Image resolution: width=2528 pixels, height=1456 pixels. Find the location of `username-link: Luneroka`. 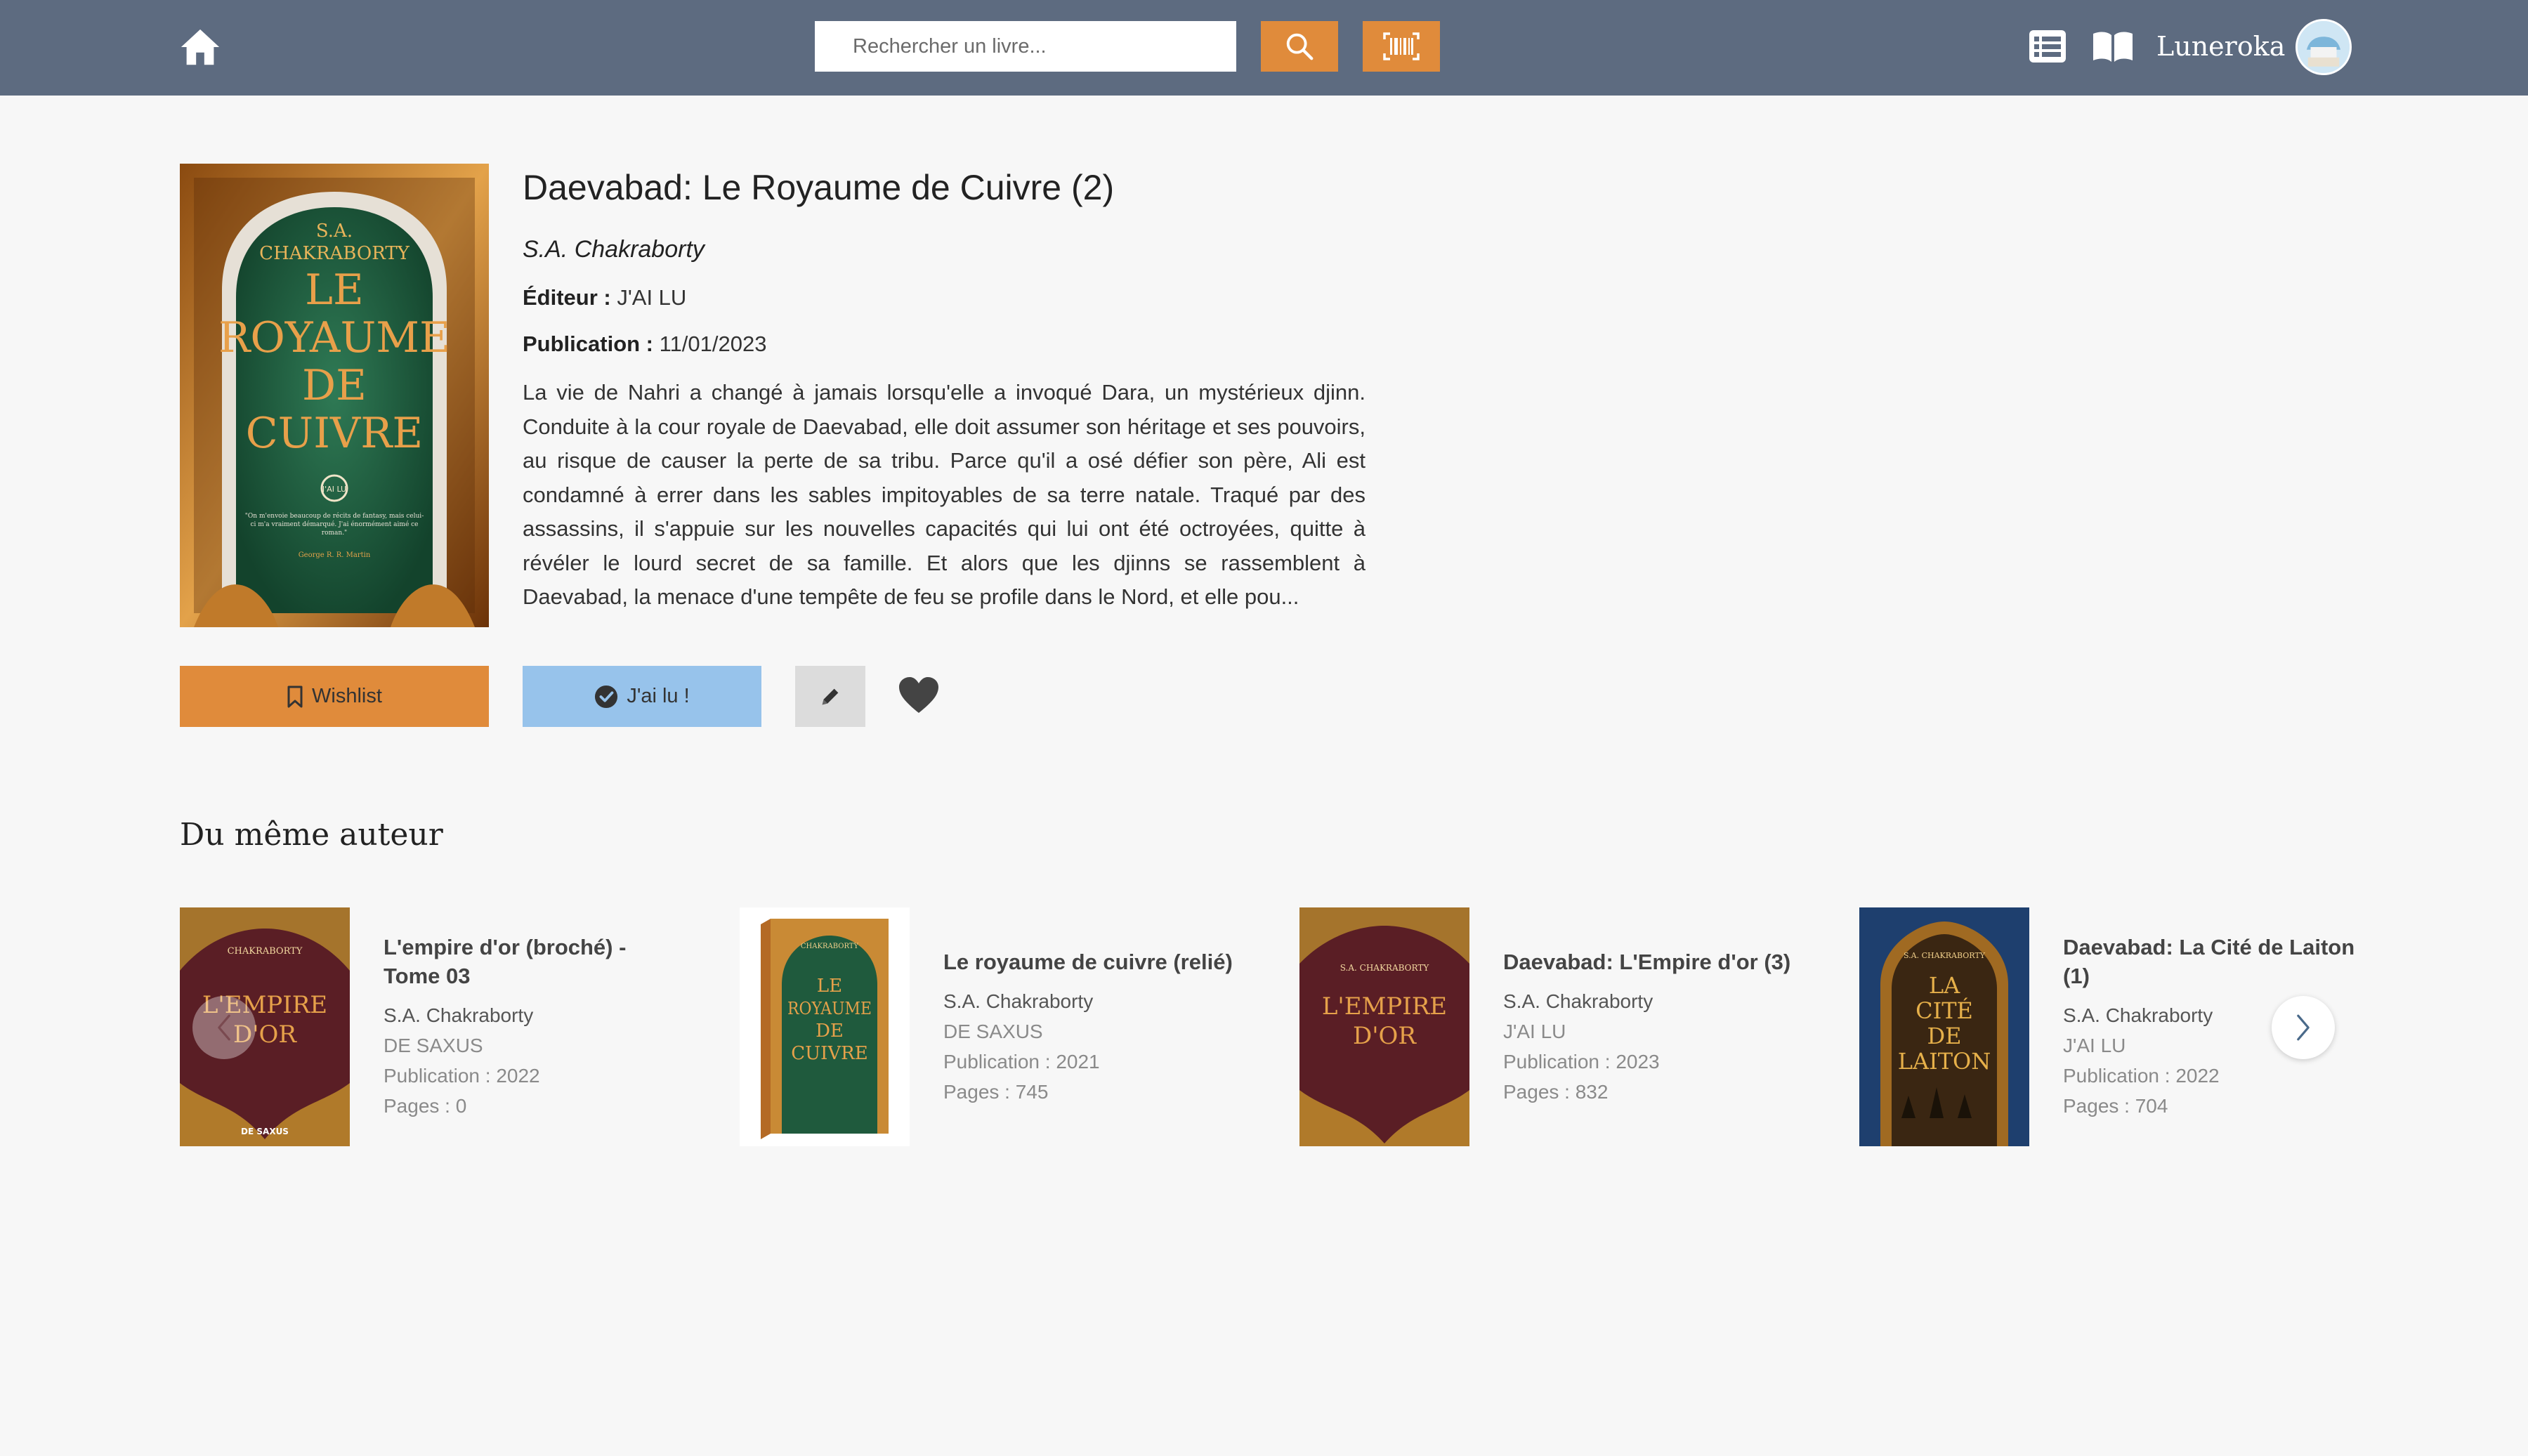

username-link: Luneroka is located at coordinates (2220, 46).